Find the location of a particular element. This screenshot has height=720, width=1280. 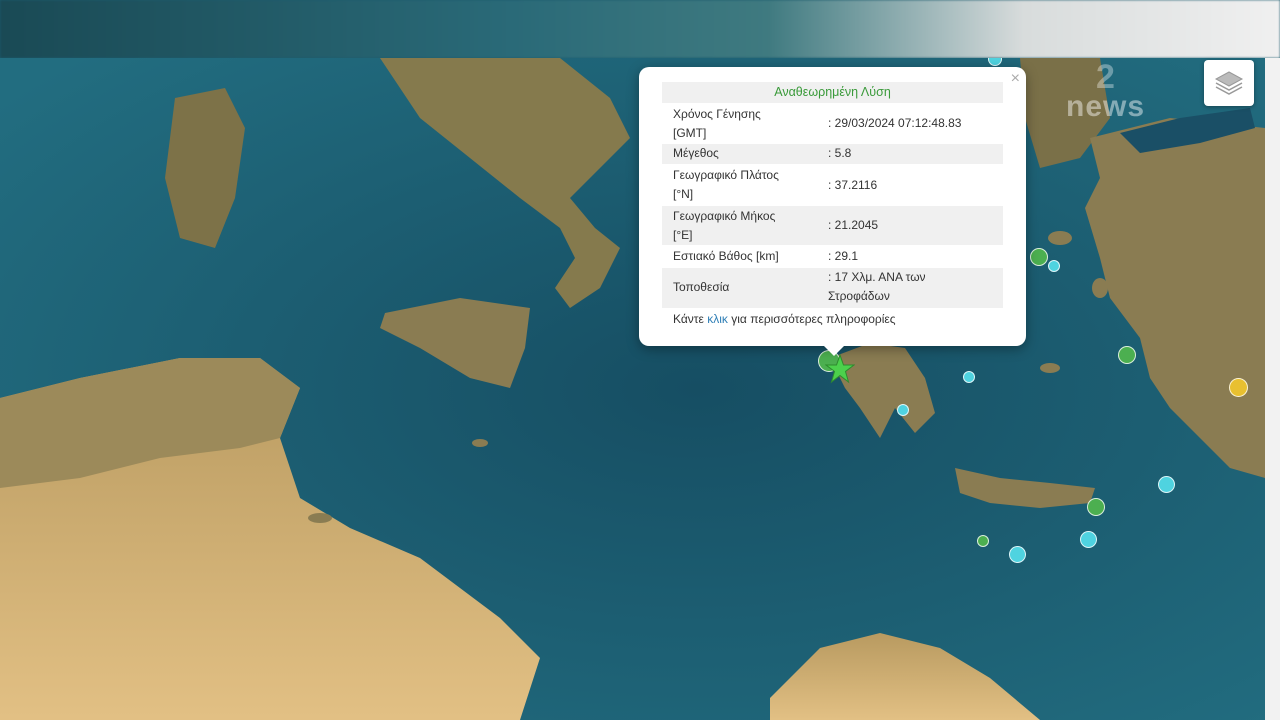

star-icon is located at coordinates (840, 369).